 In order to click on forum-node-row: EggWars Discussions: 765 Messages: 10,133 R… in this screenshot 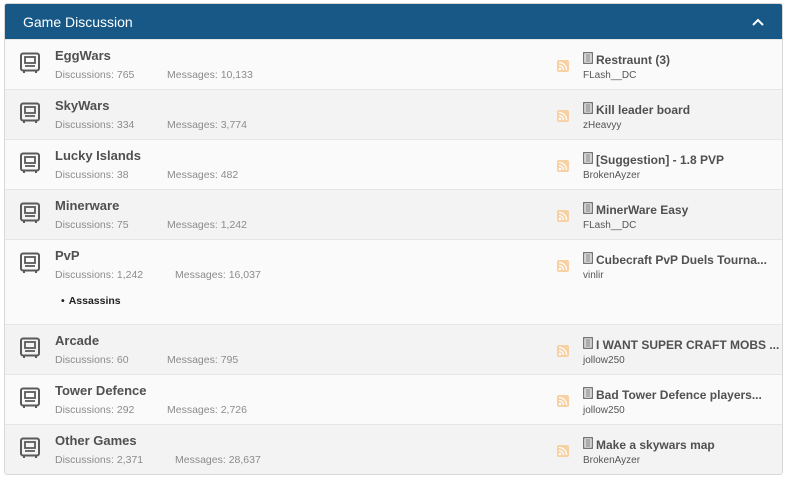, I will do `click(393, 64)`.